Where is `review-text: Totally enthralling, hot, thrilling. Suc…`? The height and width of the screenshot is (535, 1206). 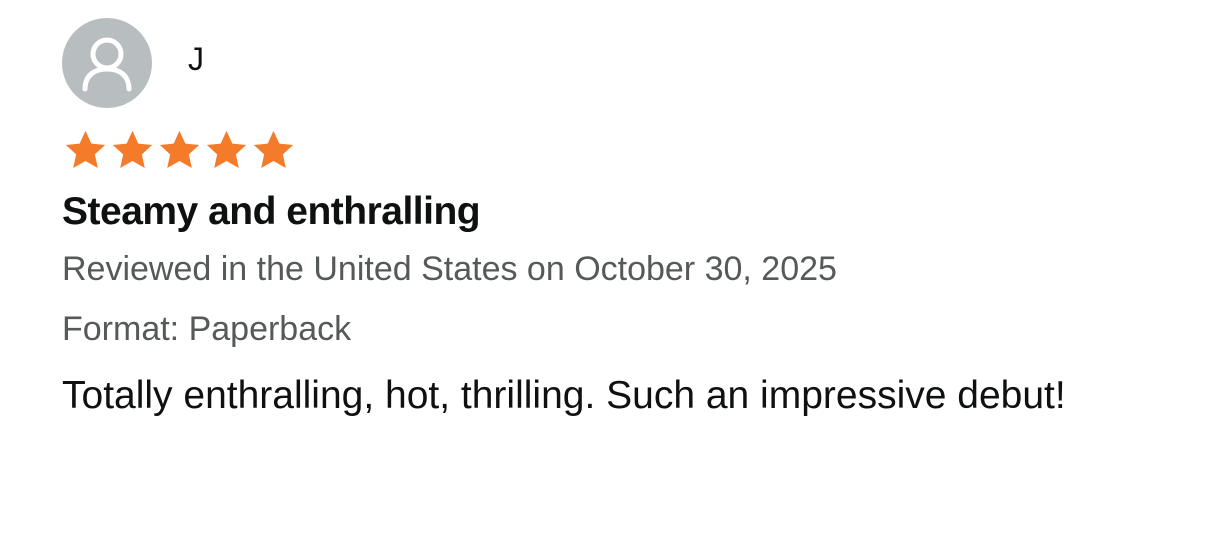
review-text: Totally enthralling, hot, thrilling. Suc… is located at coordinates (564, 395).